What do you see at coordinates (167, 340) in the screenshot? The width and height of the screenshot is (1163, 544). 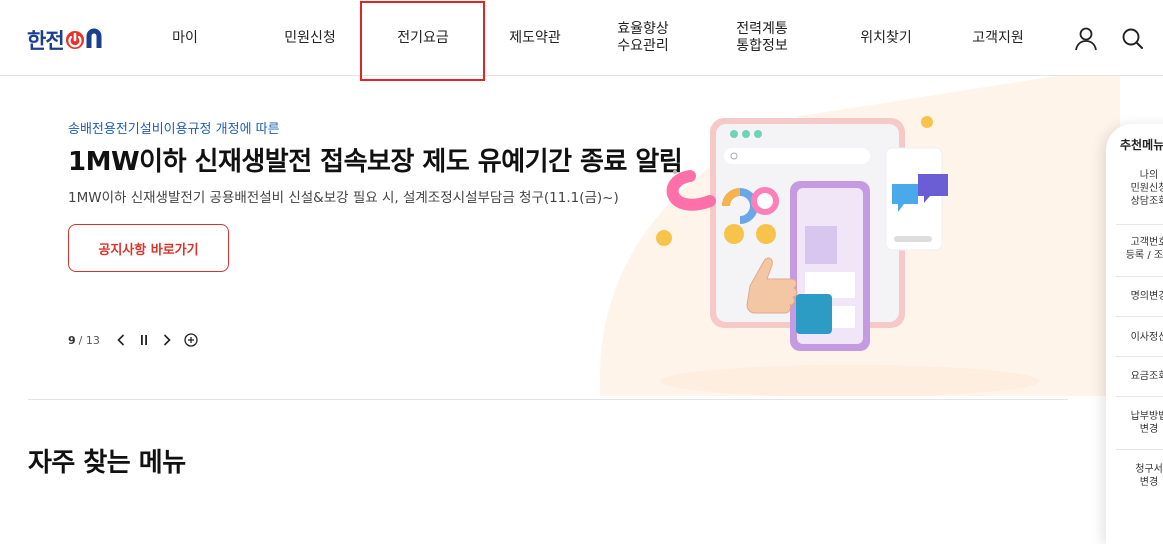 I see `next-arrow-icon` at bounding box center [167, 340].